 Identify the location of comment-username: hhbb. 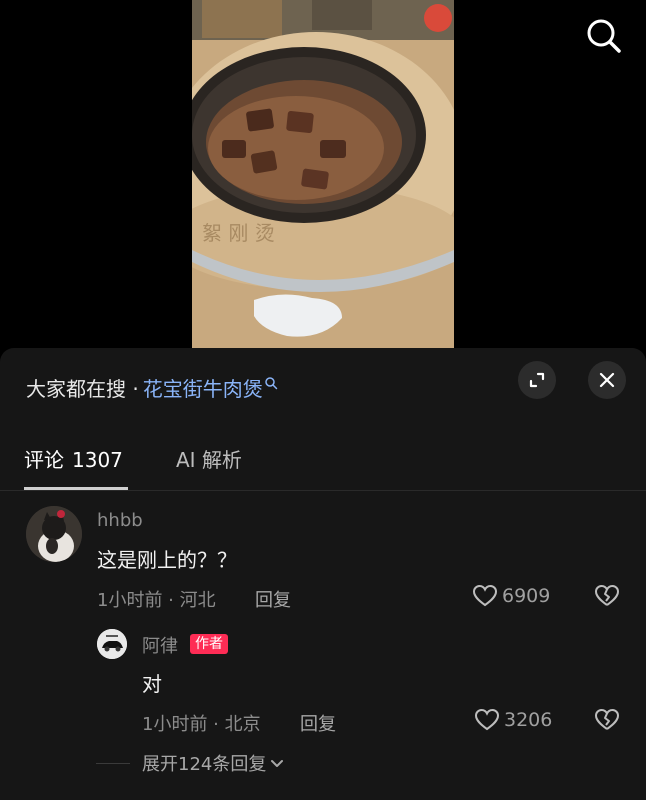
(120, 520).